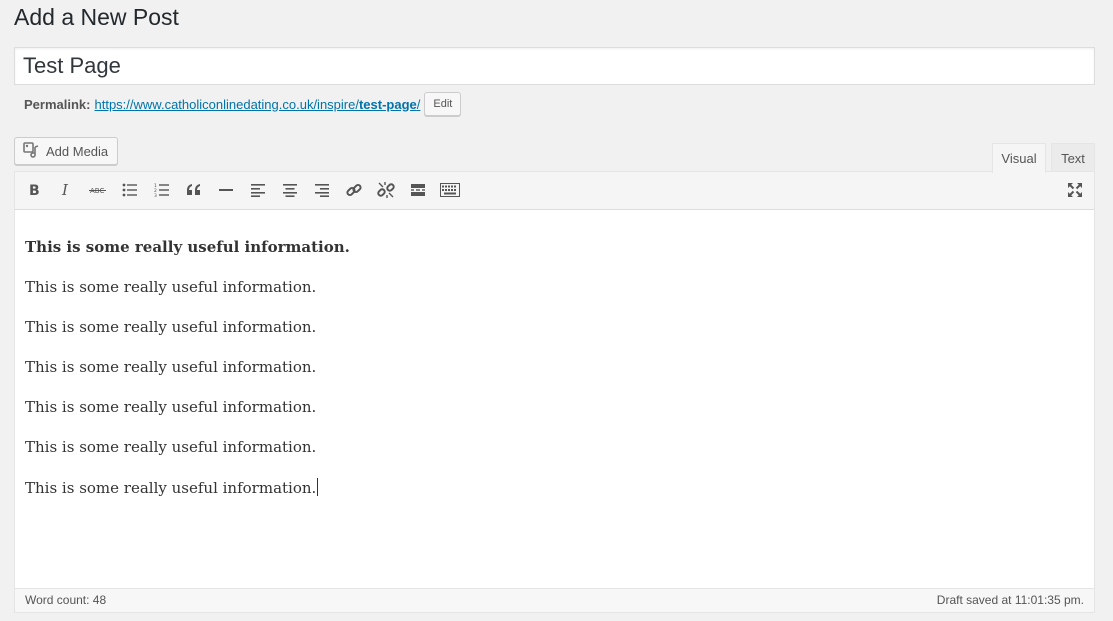  I want to click on tab-visual: Visual, so click(1019, 158).